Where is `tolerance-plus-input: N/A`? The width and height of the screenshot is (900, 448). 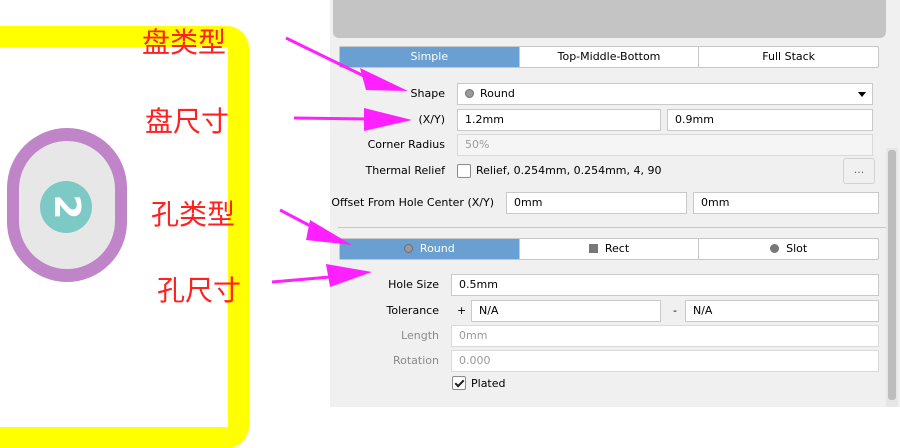 tolerance-plus-input: N/A is located at coordinates (566, 311).